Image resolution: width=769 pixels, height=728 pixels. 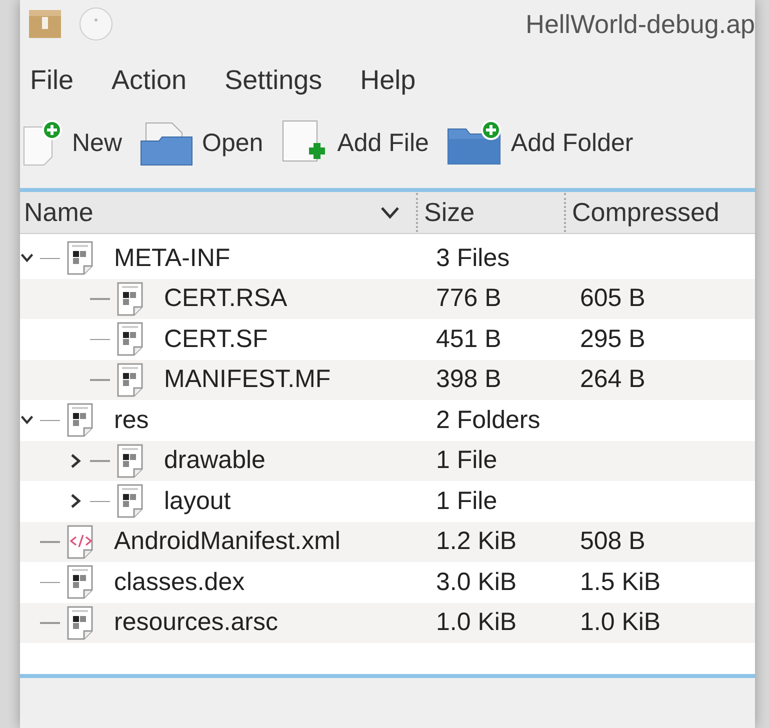 What do you see at coordinates (473, 258) in the screenshot?
I see `size-cell-text: 3 Files` at bounding box center [473, 258].